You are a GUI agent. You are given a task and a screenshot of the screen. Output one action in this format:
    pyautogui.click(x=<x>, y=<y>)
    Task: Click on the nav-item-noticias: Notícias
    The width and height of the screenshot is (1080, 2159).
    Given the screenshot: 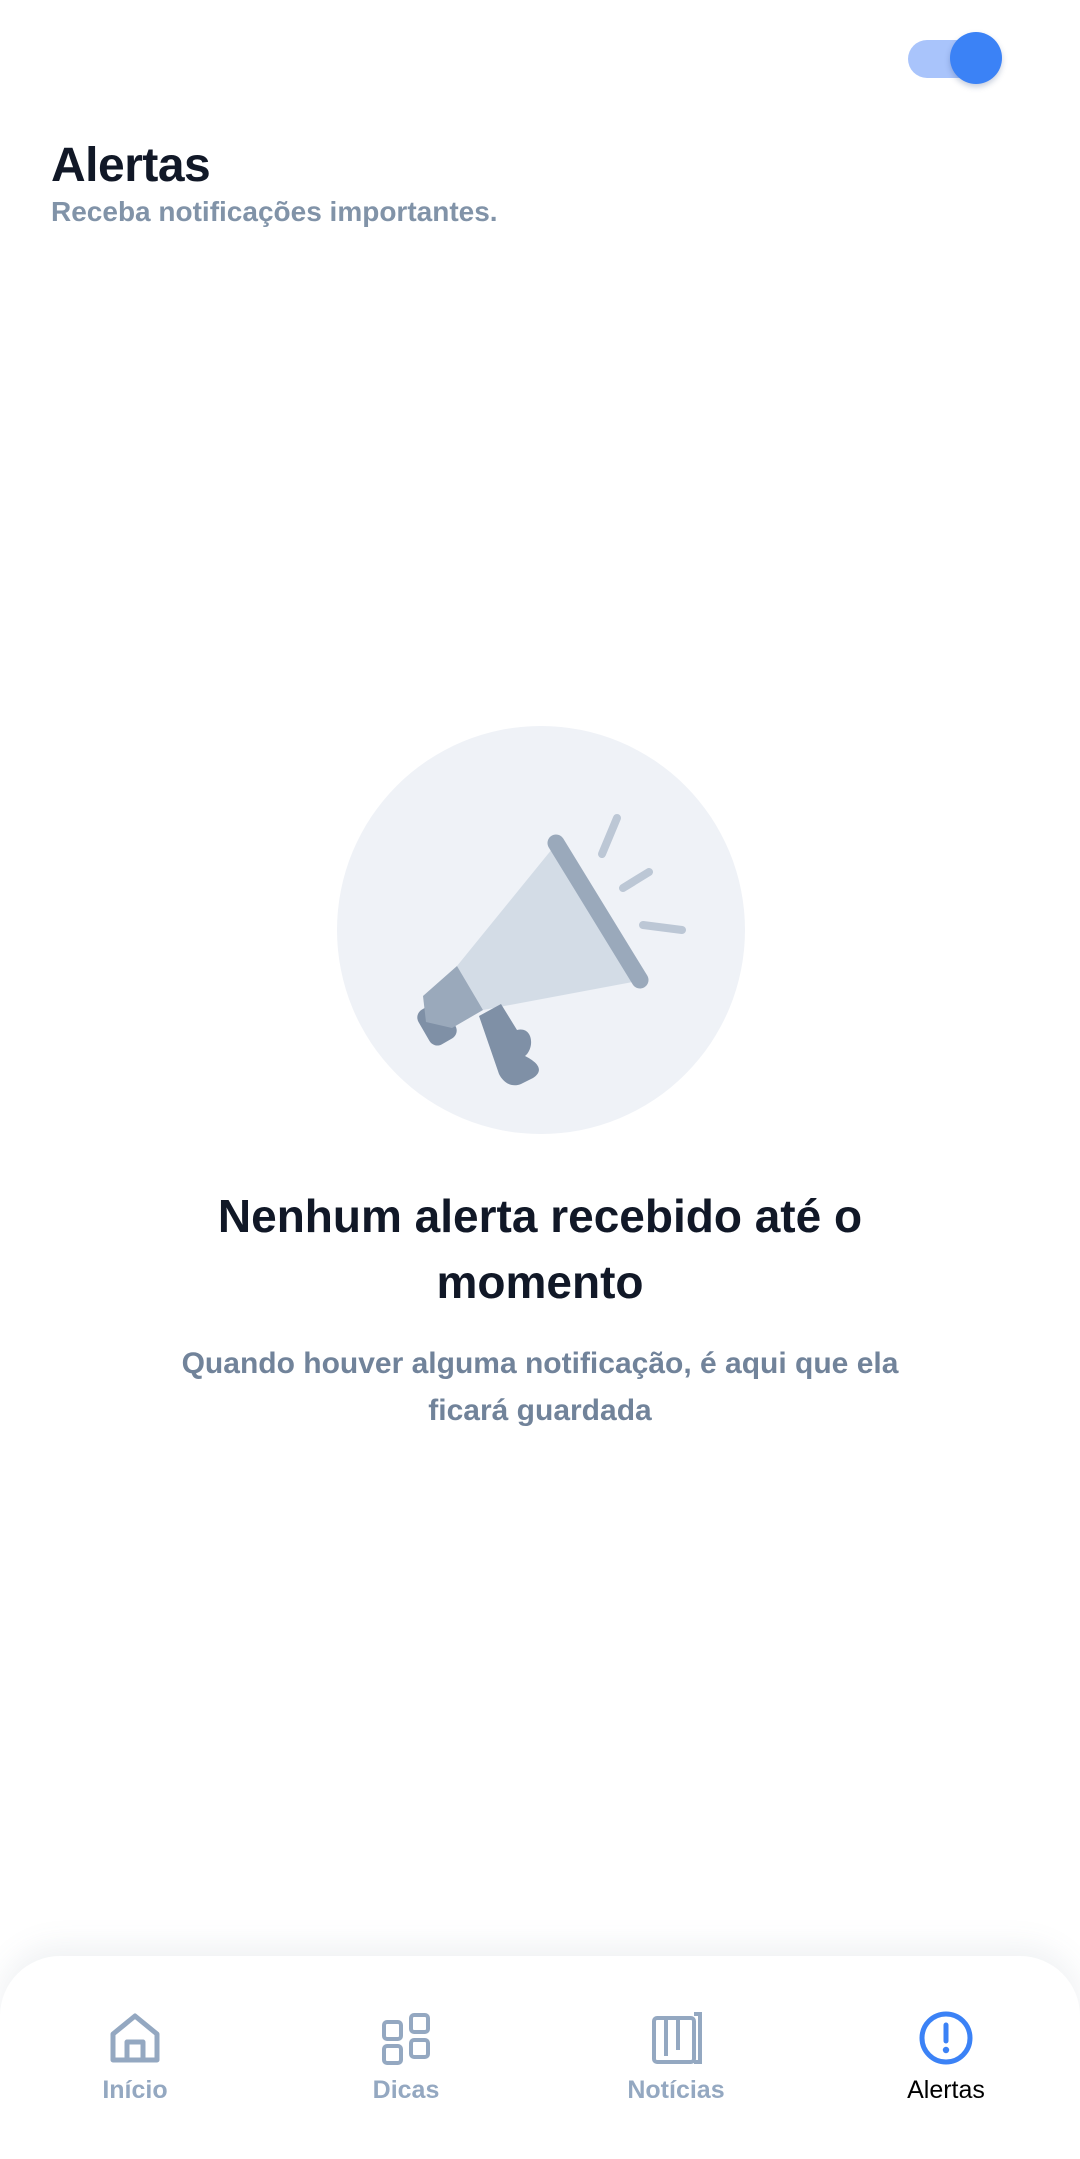 What is the action you would take?
    pyautogui.click(x=676, y=2068)
    